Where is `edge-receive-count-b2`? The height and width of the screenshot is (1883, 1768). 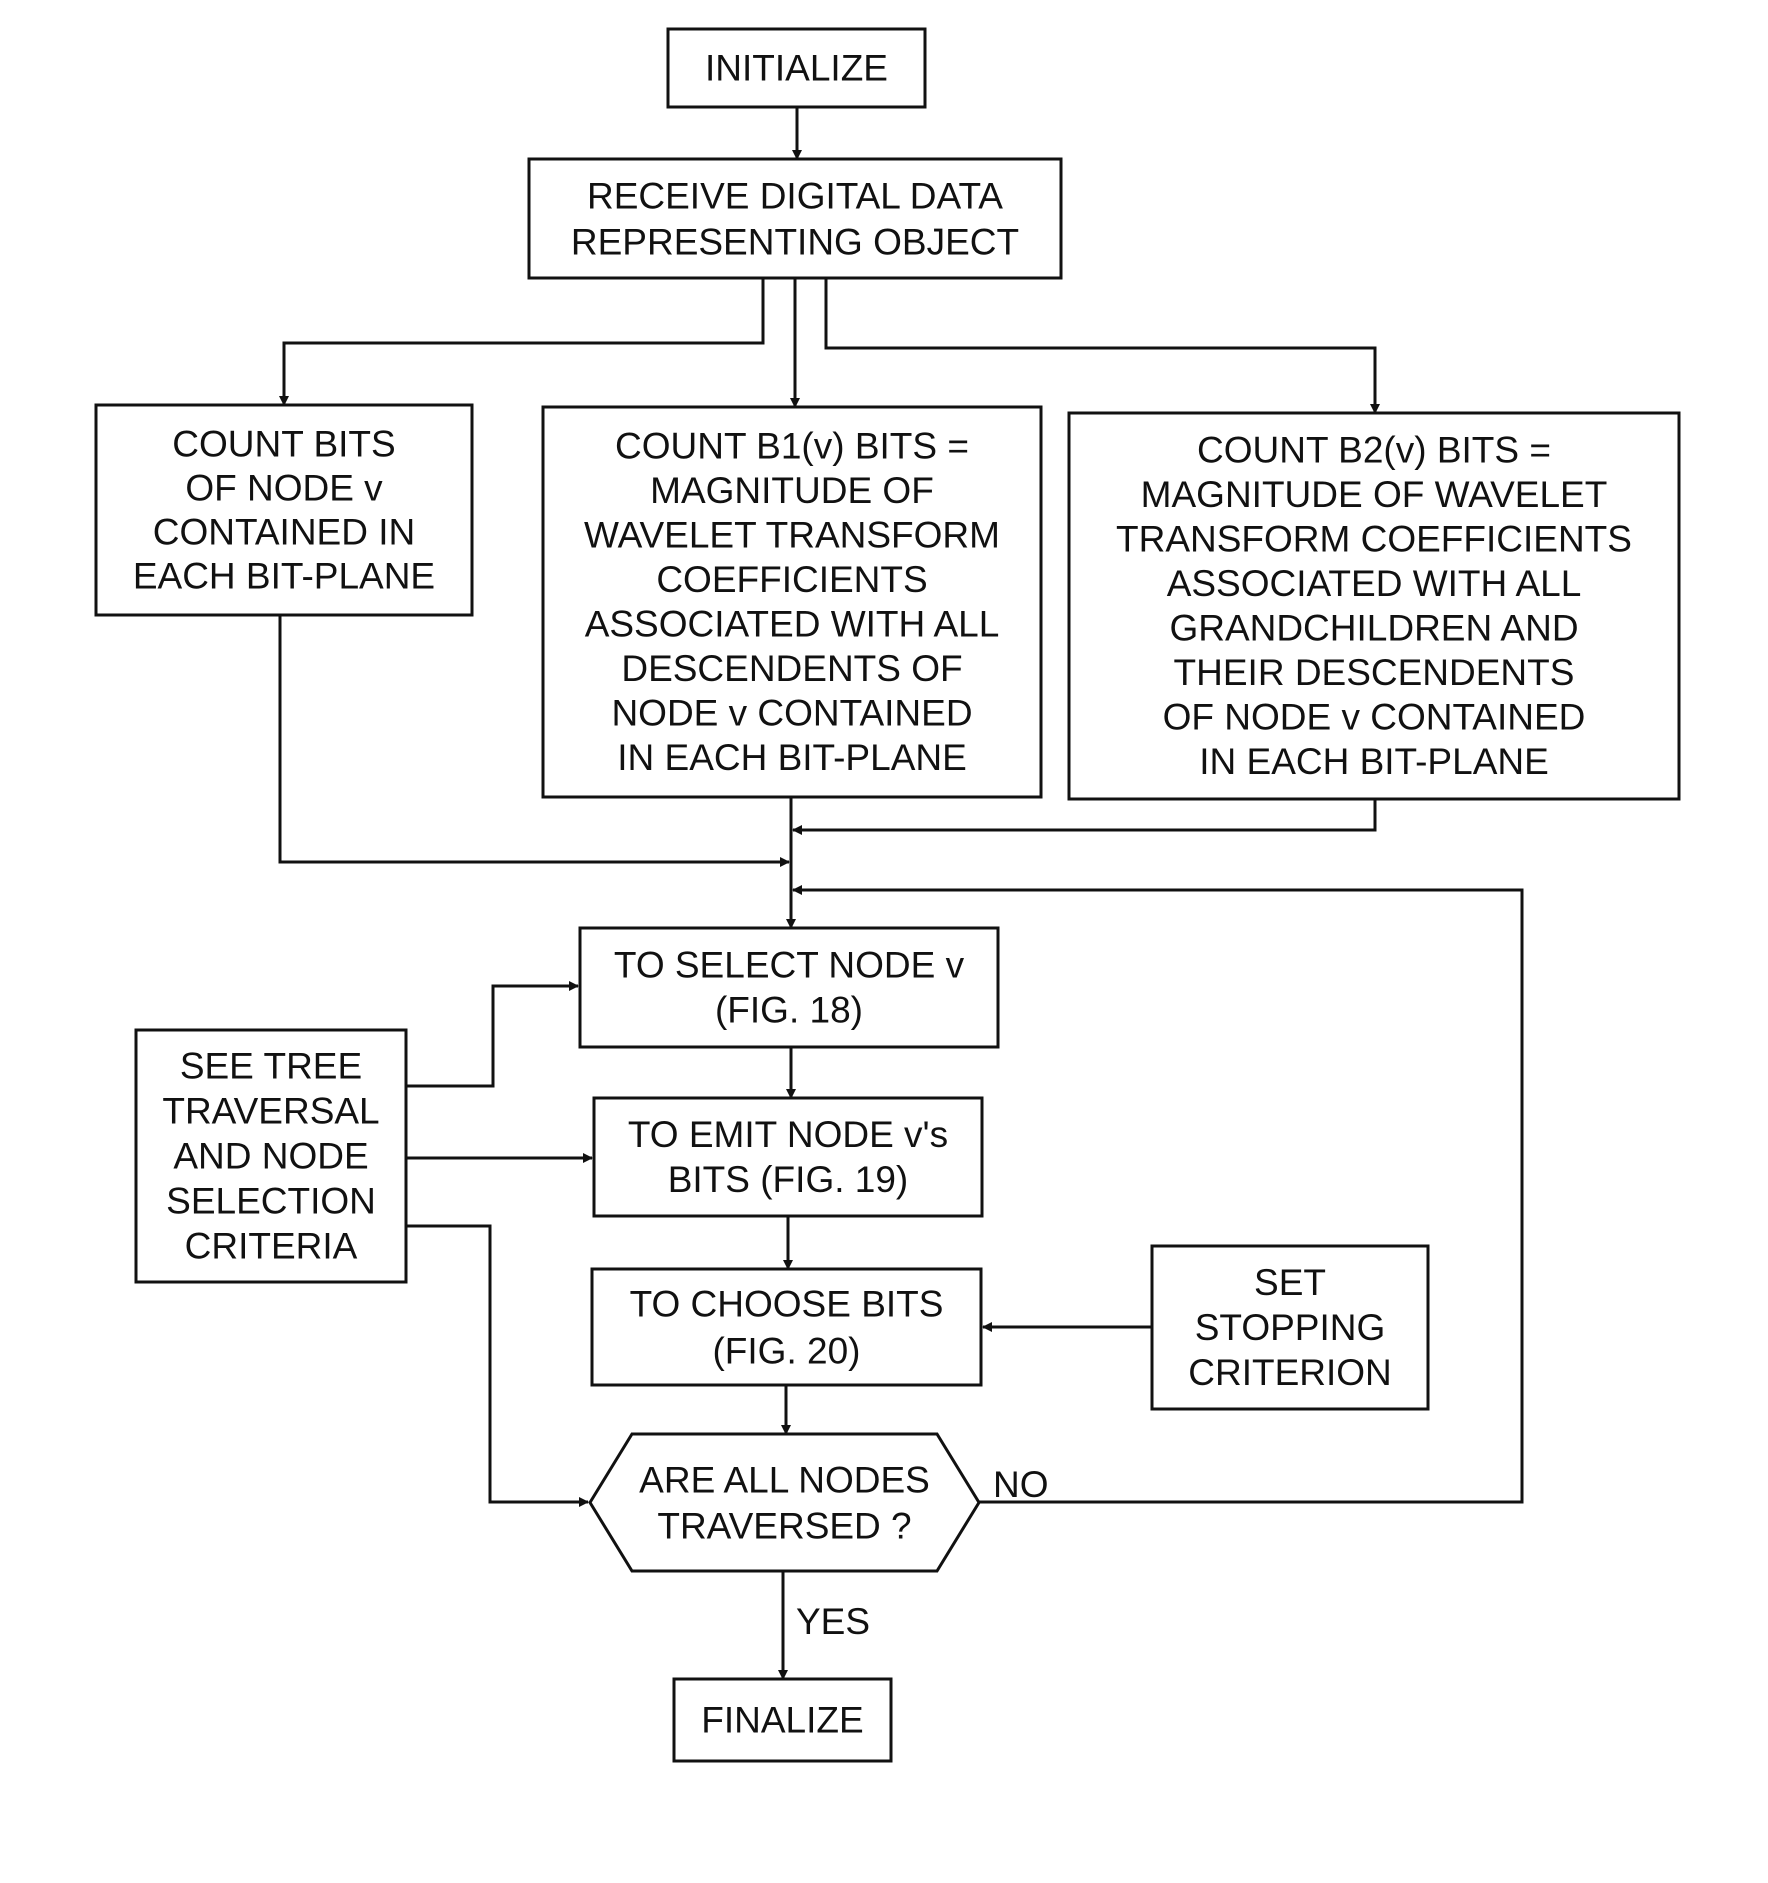 edge-receive-count-b2 is located at coordinates (1102, 346).